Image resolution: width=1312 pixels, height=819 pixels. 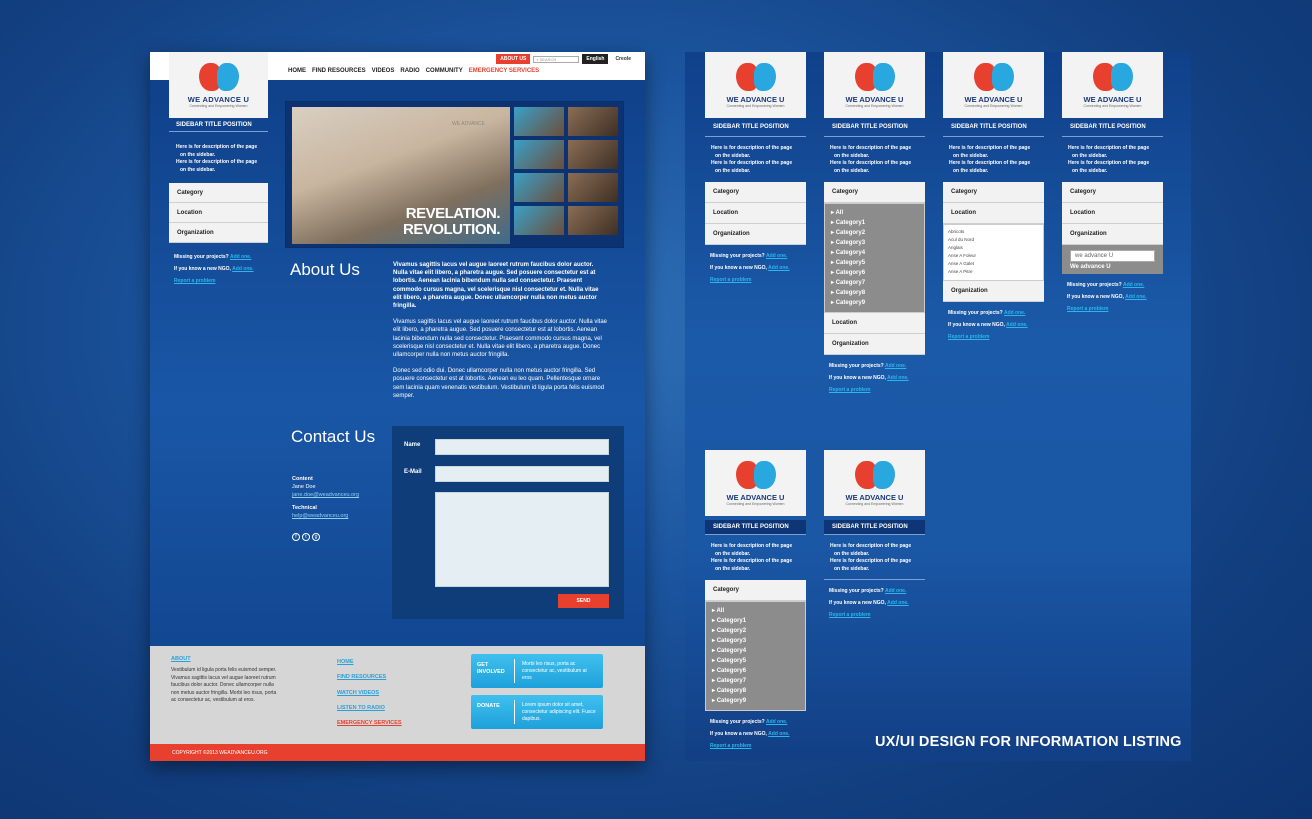 What do you see at coordinates (325, 495) in the screenshot?
I see `content-email-link: jane.doe@weadvanceu.org` at bounding box center [325, 495].